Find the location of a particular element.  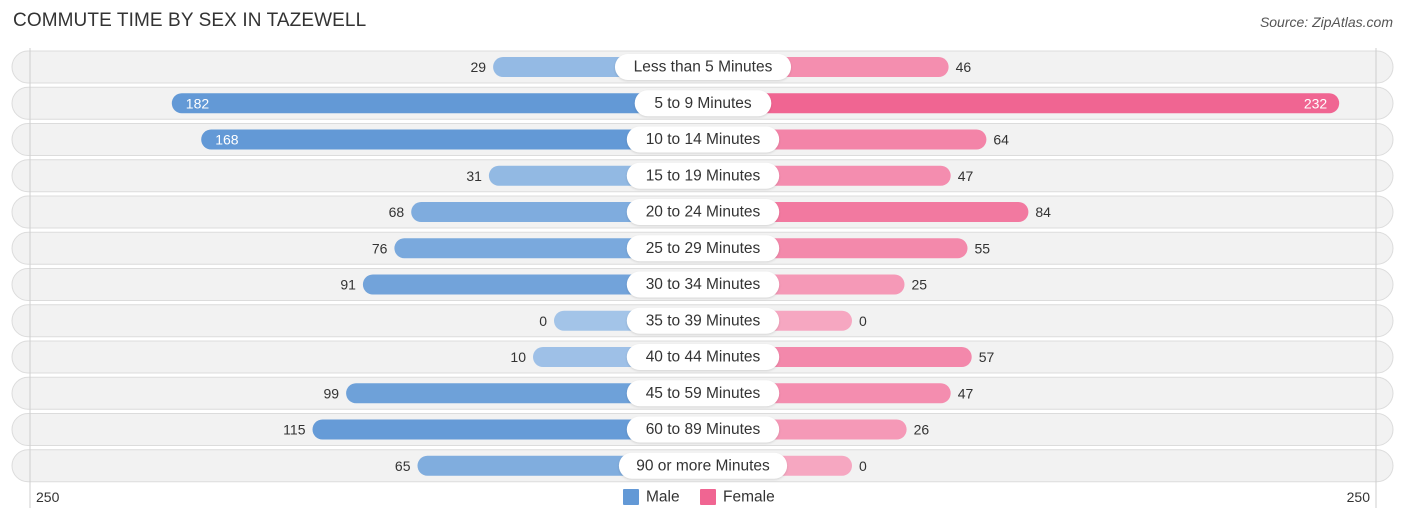

bar-group: 168 64 10 to 14 Minutes is located at coordinates (605, 139).